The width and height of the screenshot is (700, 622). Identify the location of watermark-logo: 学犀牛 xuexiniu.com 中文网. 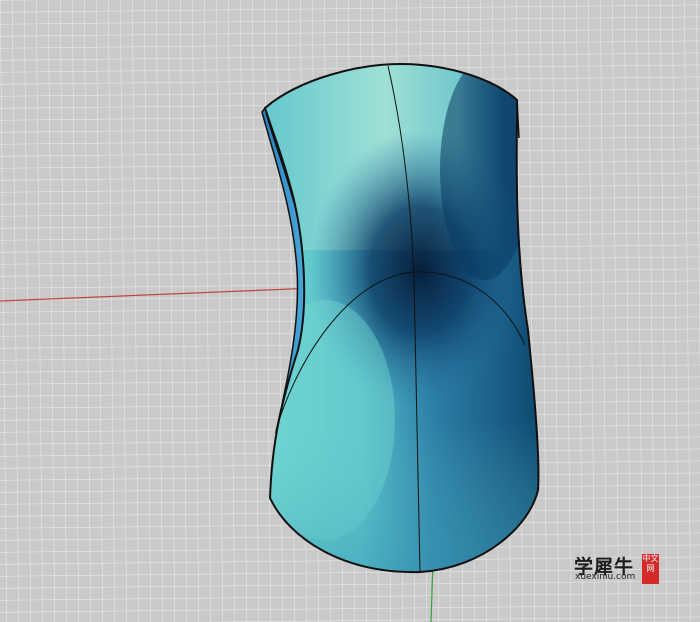
(619, 569).